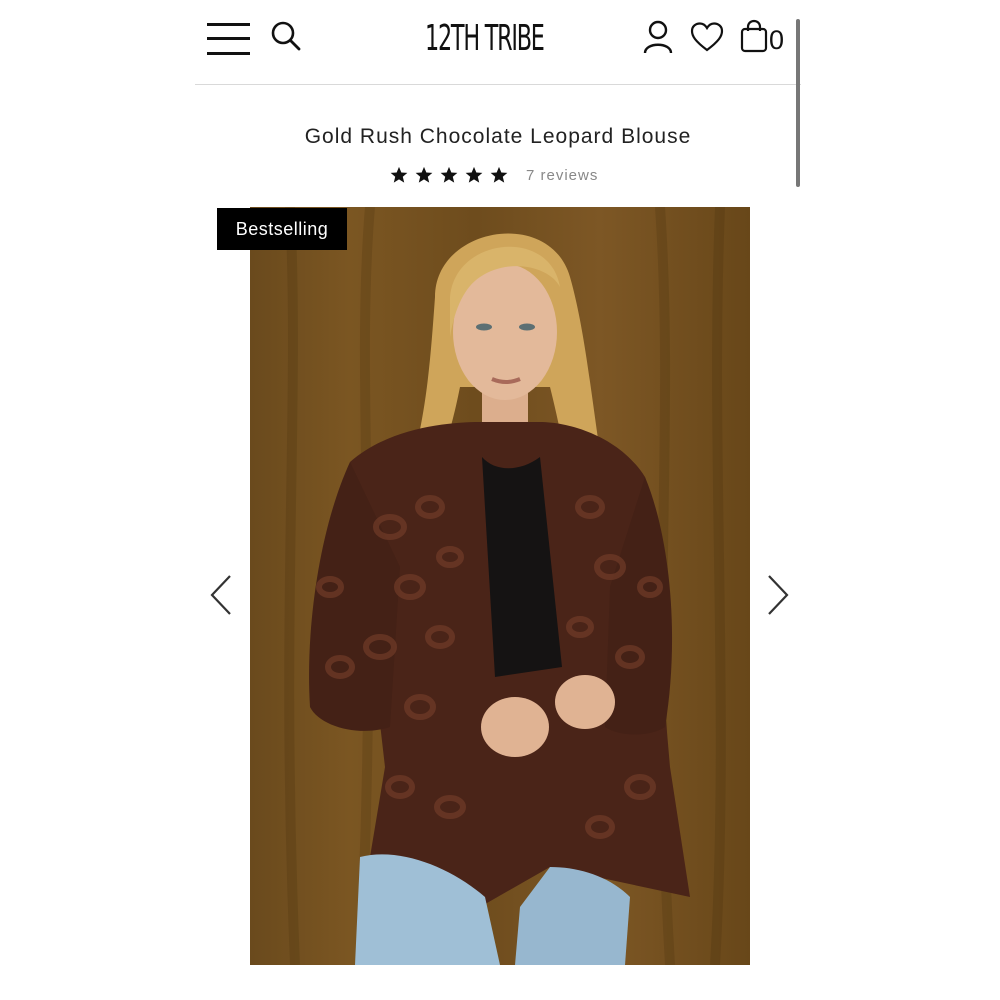 The height and width of the screenshot is (1000, 1000). Describe the element at coordinates (498, 136) in the screenshot. I see `product-title: Gold Rush Chocolate Leopard Blouse` at that location.